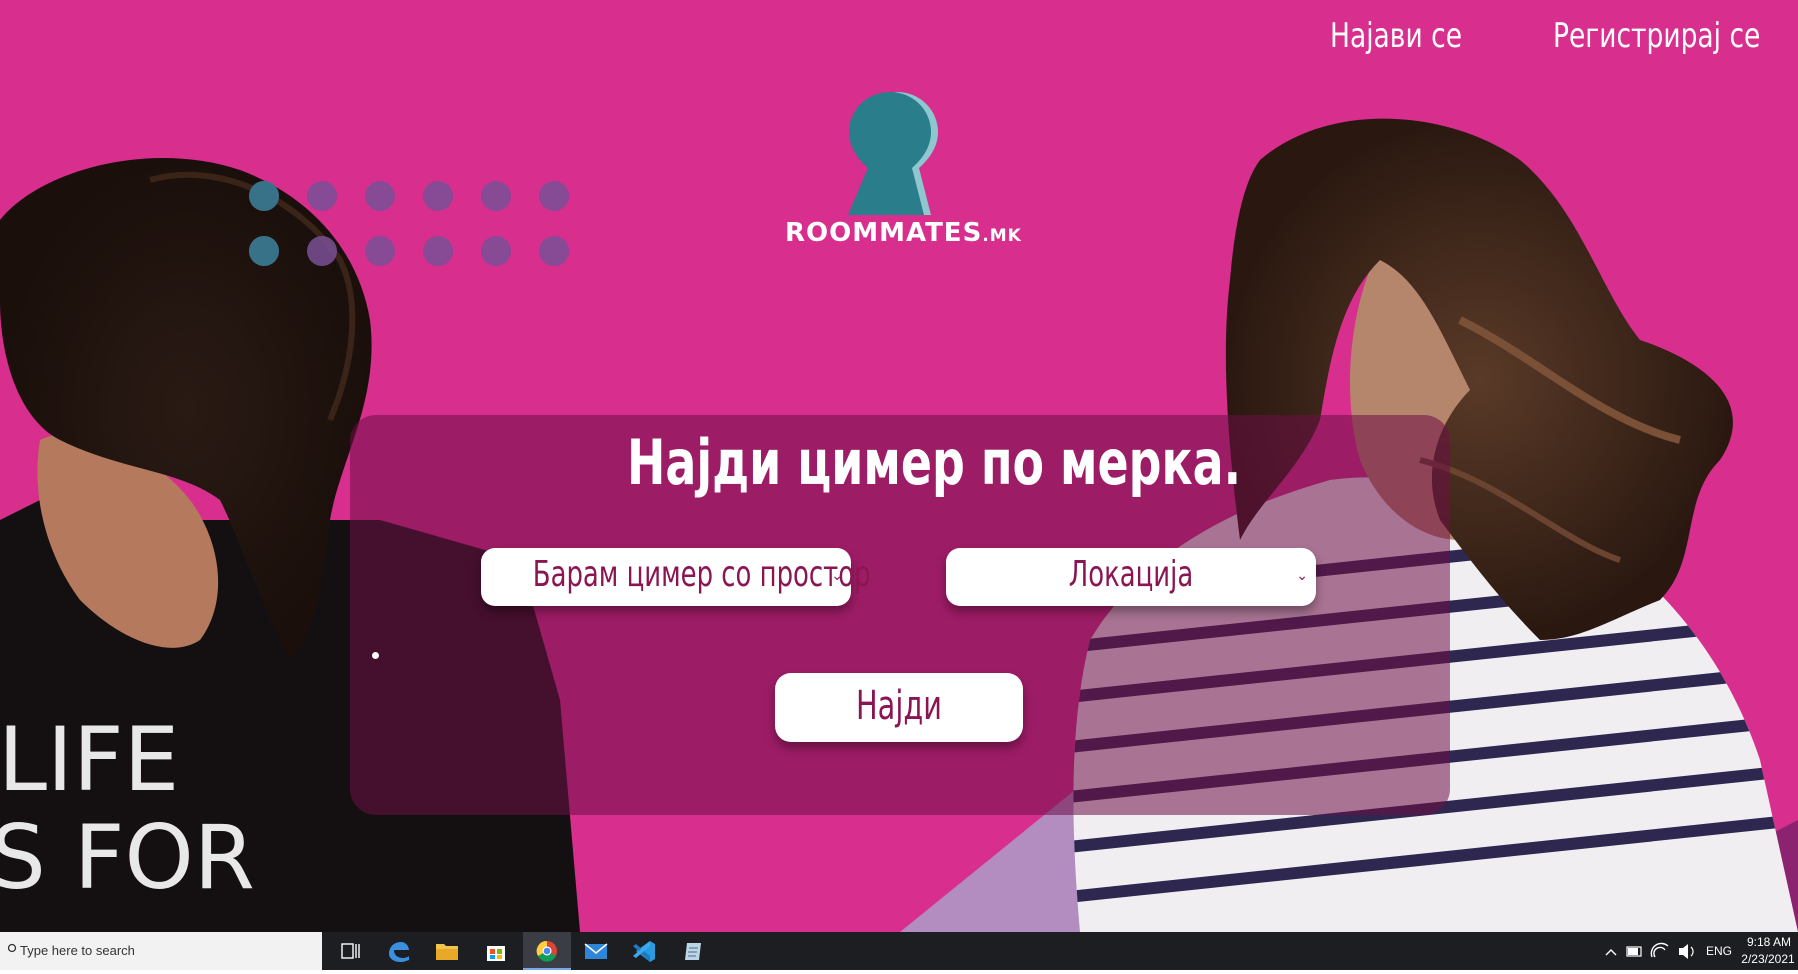 This screenshot has height=974, width=1798. I want to click on vscode-icon, so click(644, 951).